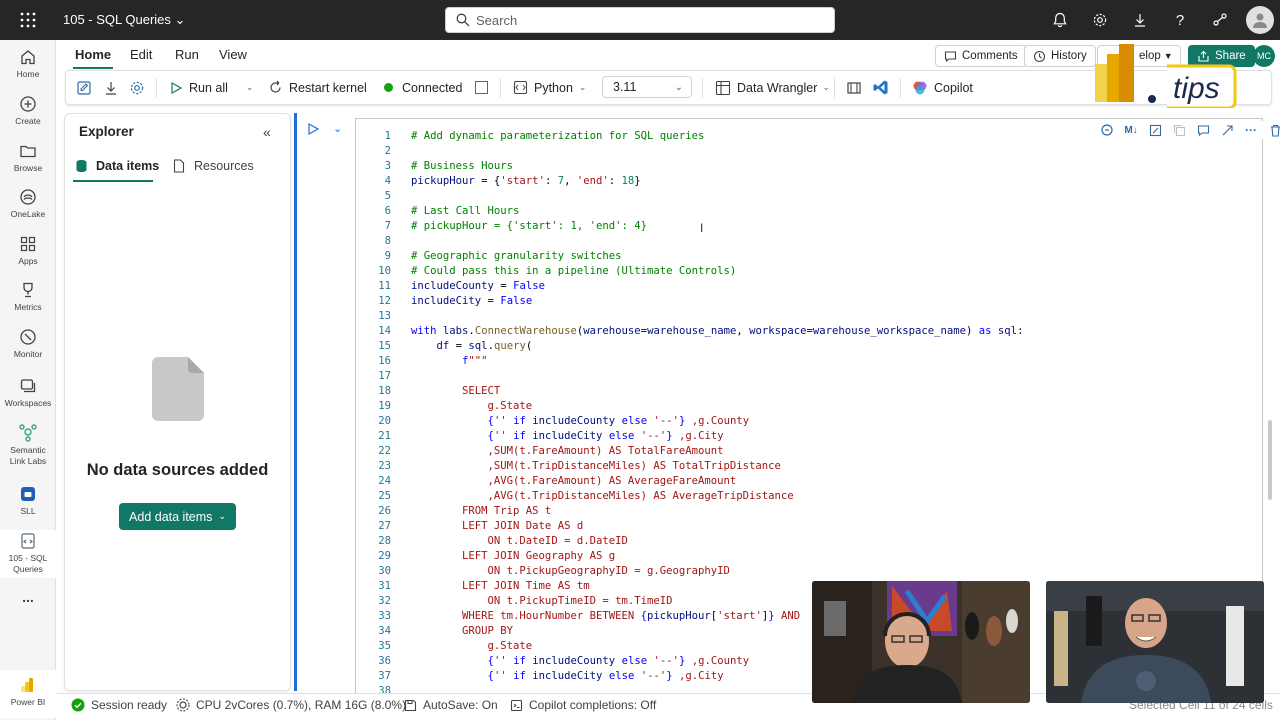  What do you see at coordinates (689, 301) in the screenshot?
I see `code-line: 12 includeCity = False` at bounding box center [689, 301].